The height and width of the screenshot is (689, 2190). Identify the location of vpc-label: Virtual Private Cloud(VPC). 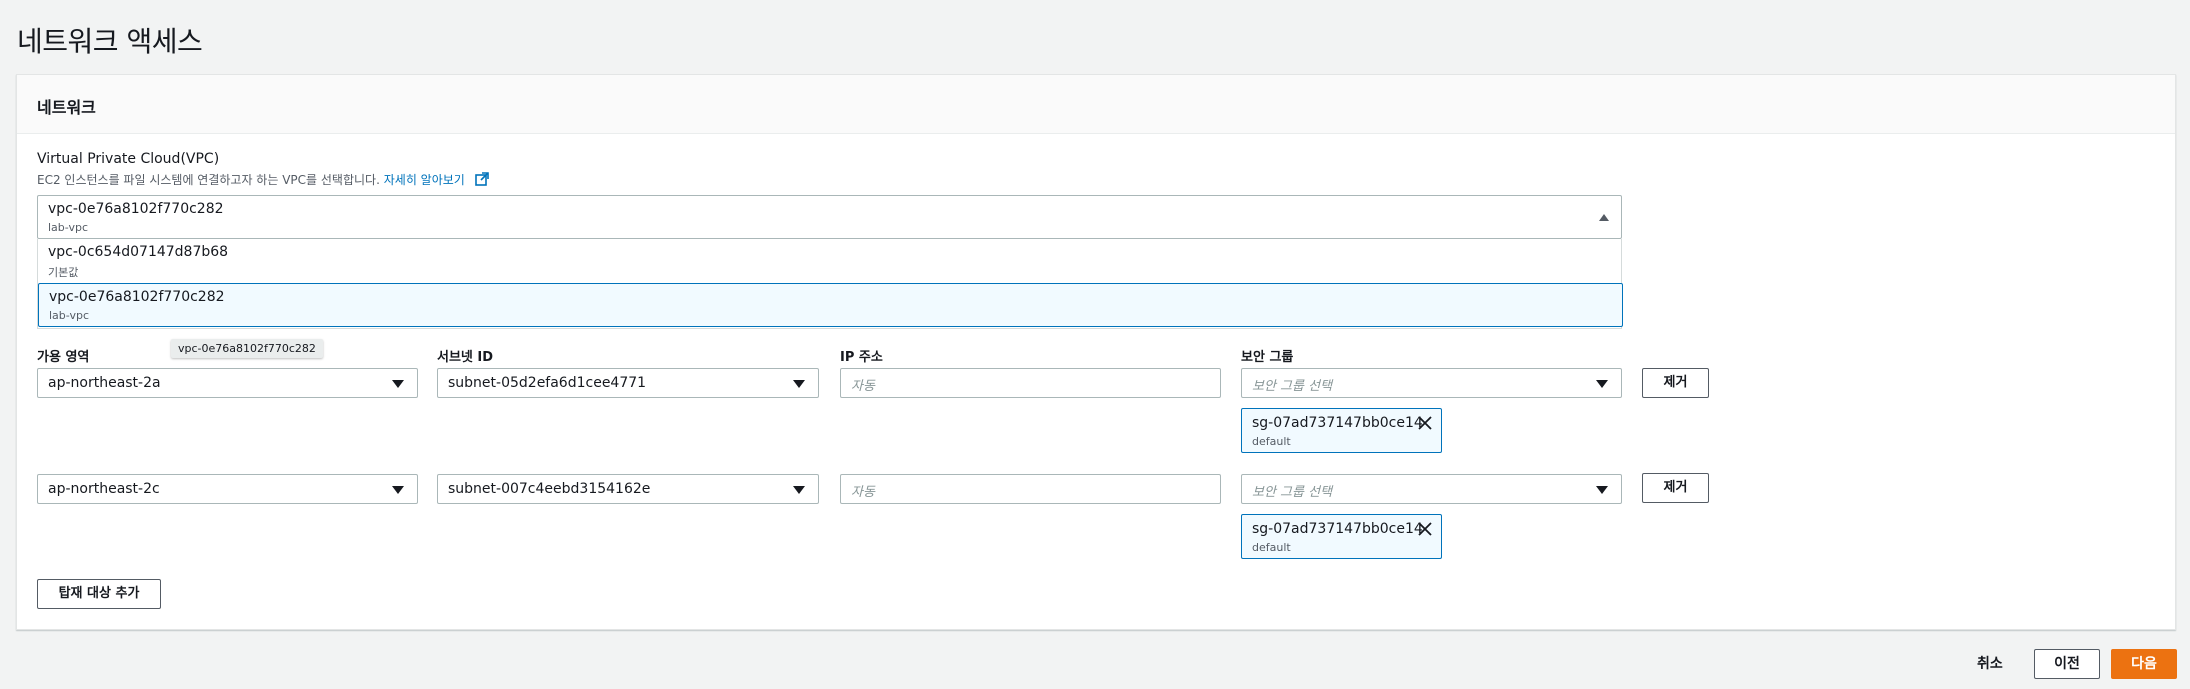
(128, 159).